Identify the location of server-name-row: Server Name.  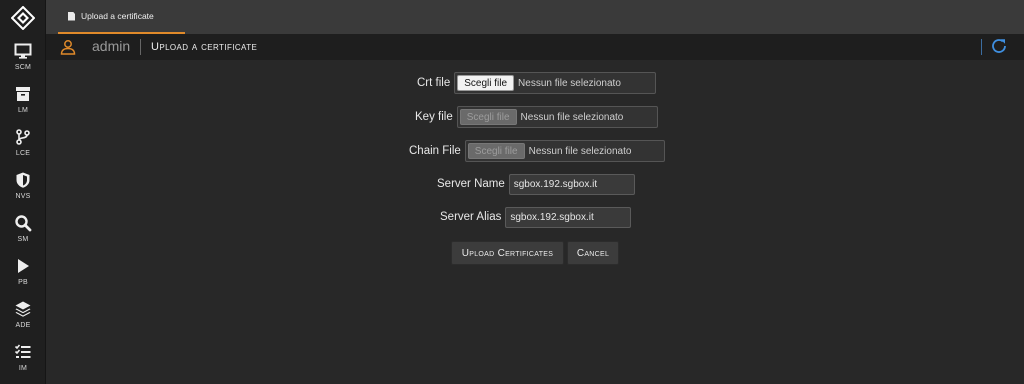
(536, 184).